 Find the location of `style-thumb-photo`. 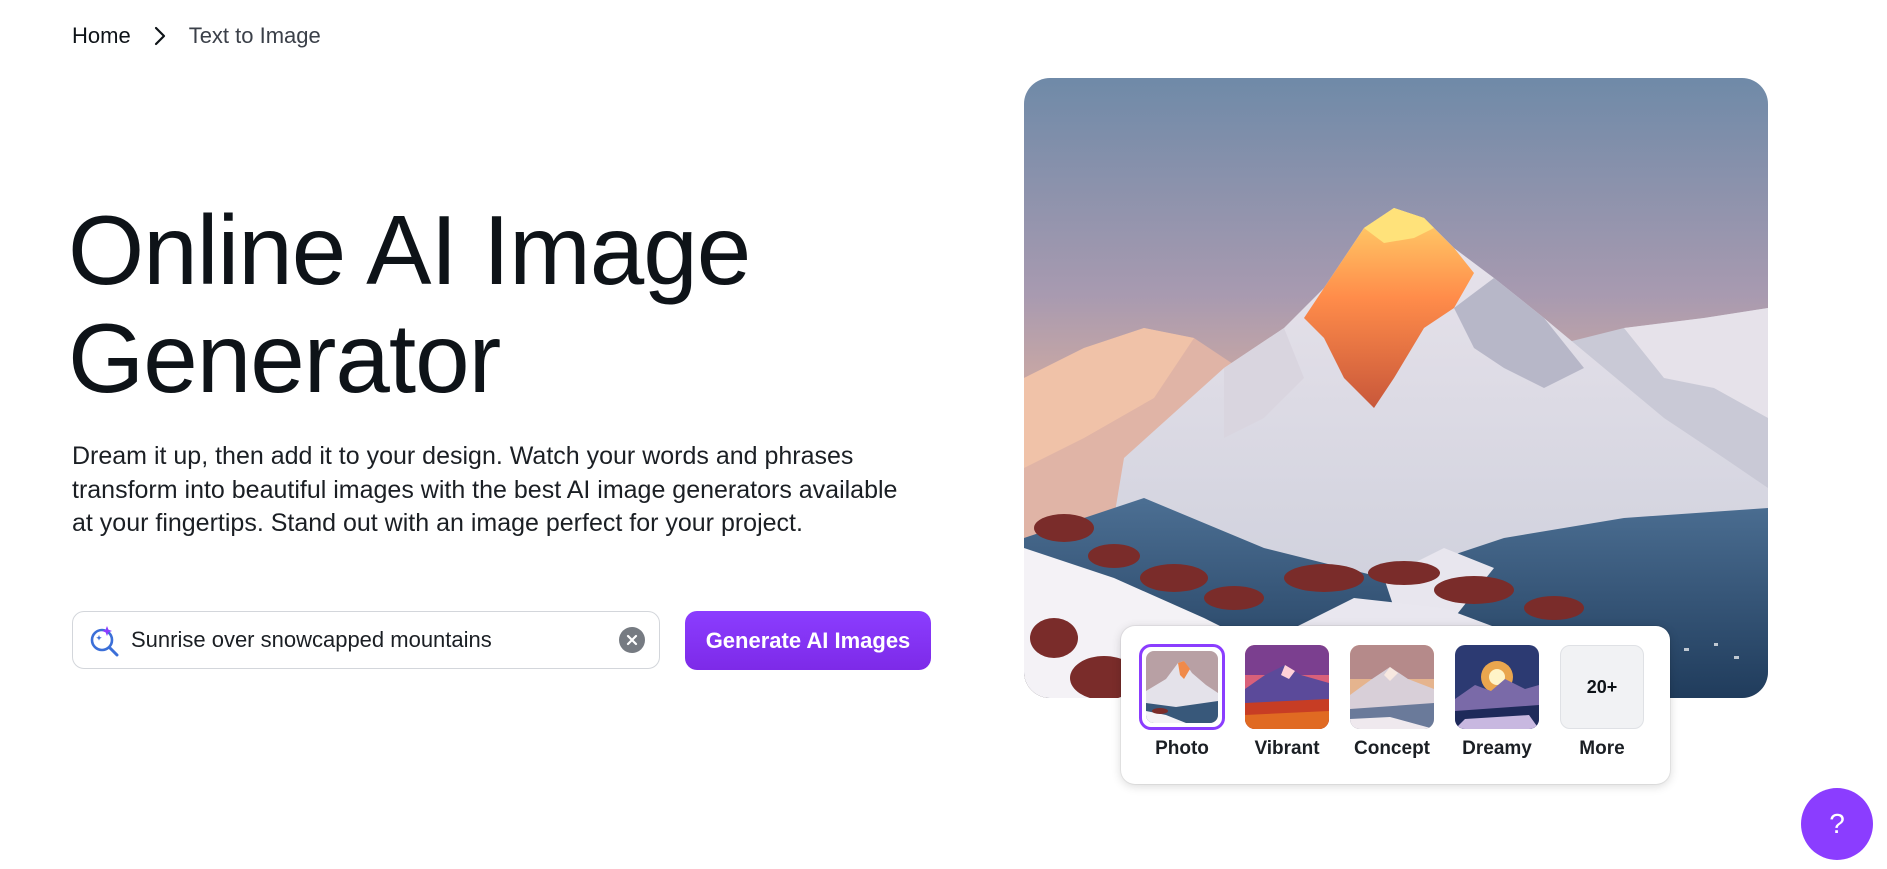

style-thumb-photo is located at coordinates (1182, 687).